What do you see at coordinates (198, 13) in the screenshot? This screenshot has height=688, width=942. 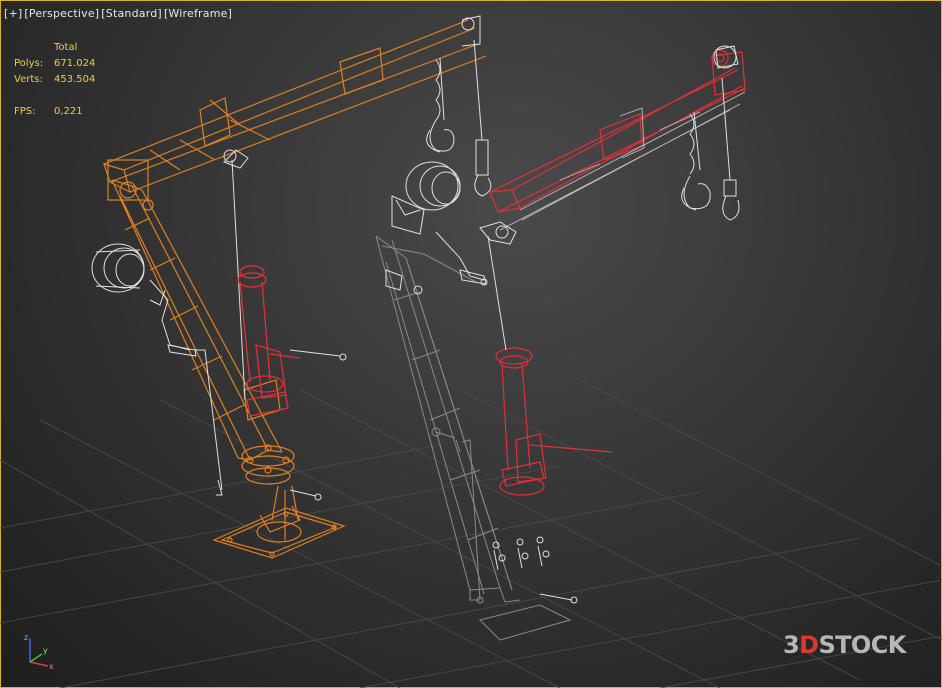 I see `viewport-shading-mode-menu: [Wireframe]` at bounding box center [198, 13].